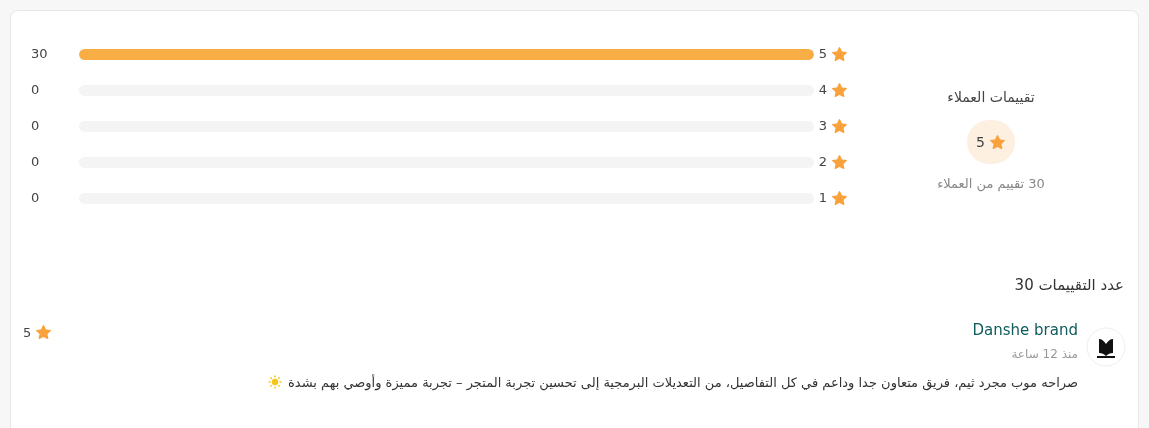  What do you see at coordinates (27, 333) in the screenshot?
I see `review-rating: 5` at bounding box center [27, 333].